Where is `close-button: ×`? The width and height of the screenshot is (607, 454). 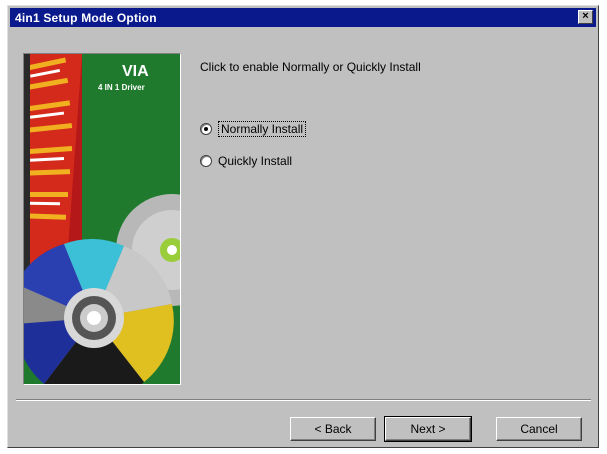
close-button: × is located at coordinates (585, 17).